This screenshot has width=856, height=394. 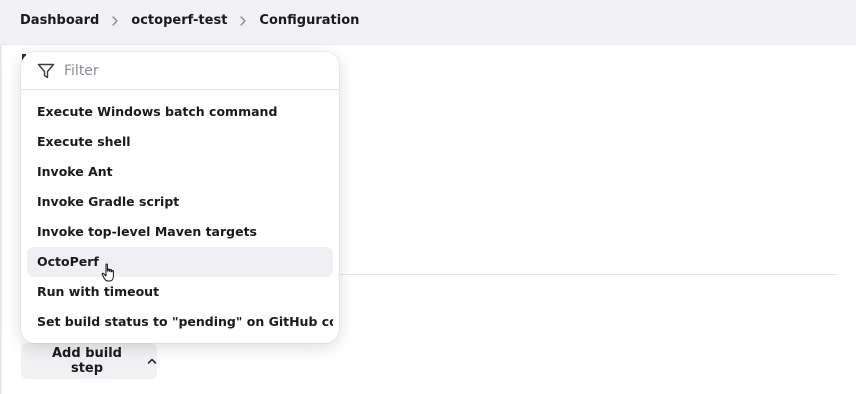 I want to click on menu-item-invoke-gradle: Invoke Gradle script, so click(x=180, y=202).